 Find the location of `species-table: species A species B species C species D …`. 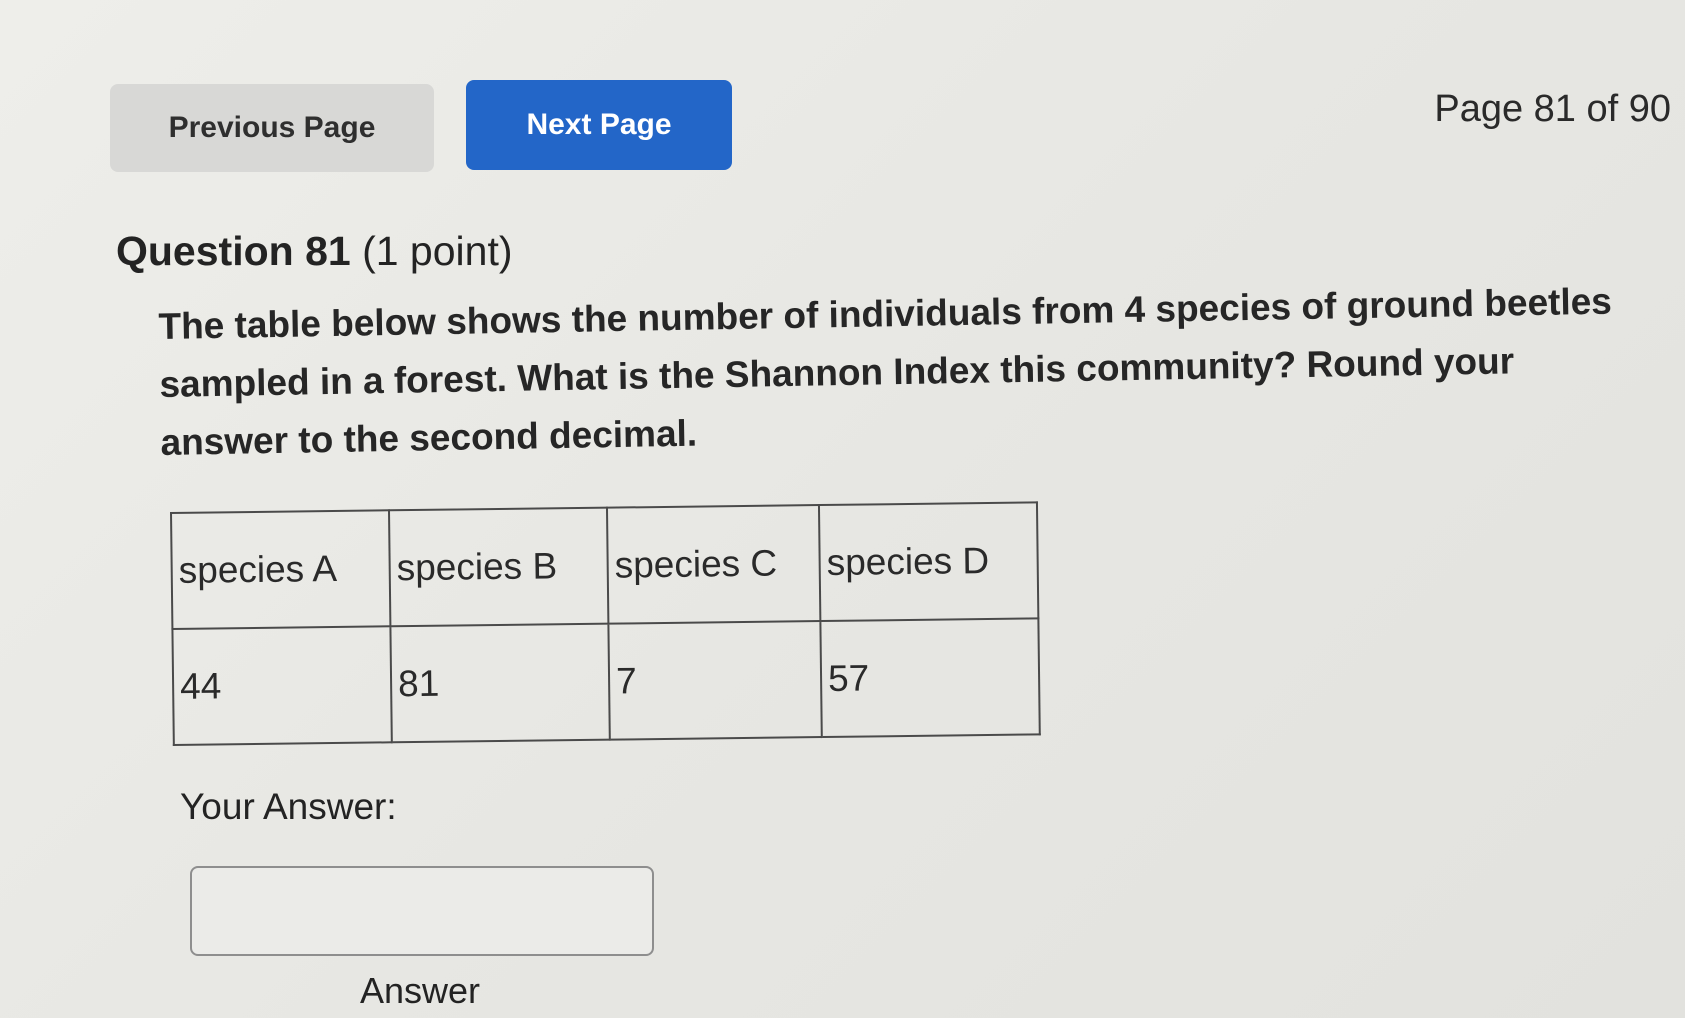

species-table: species A species B species C species D … is located at coordinates (605, 623).